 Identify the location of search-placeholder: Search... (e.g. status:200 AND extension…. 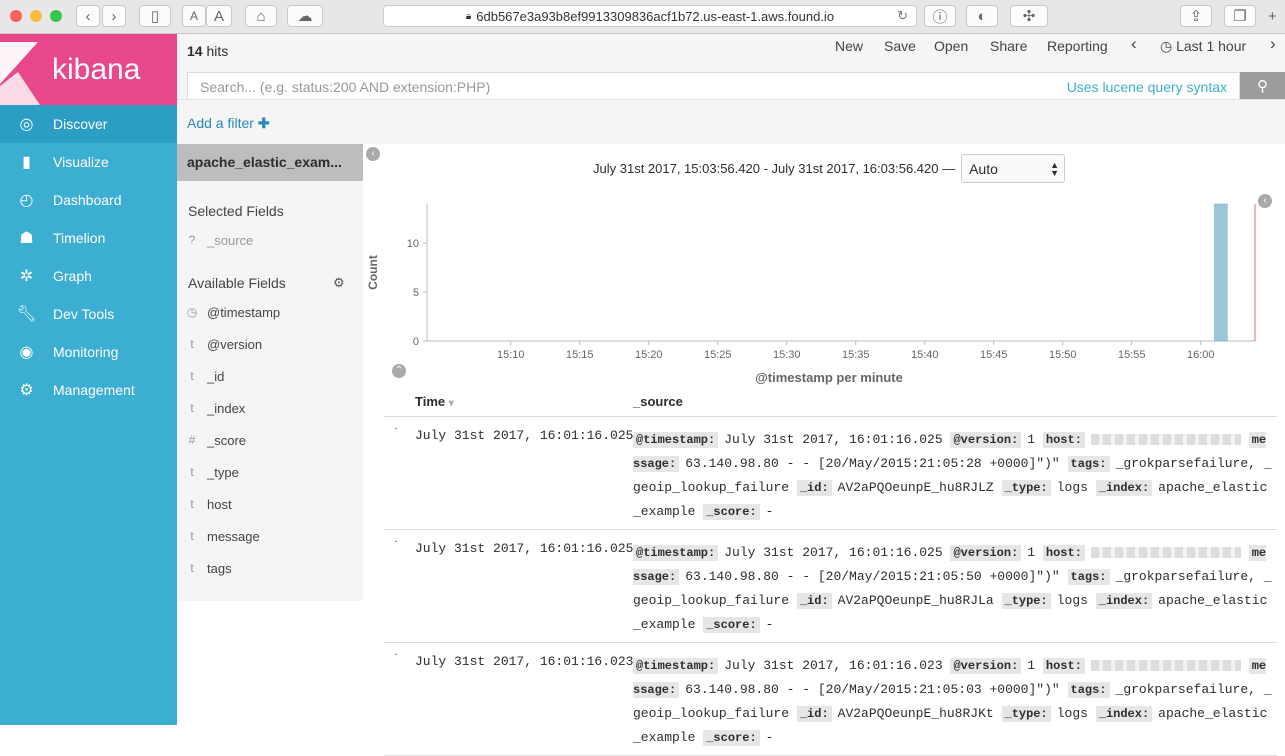
(345, 87).